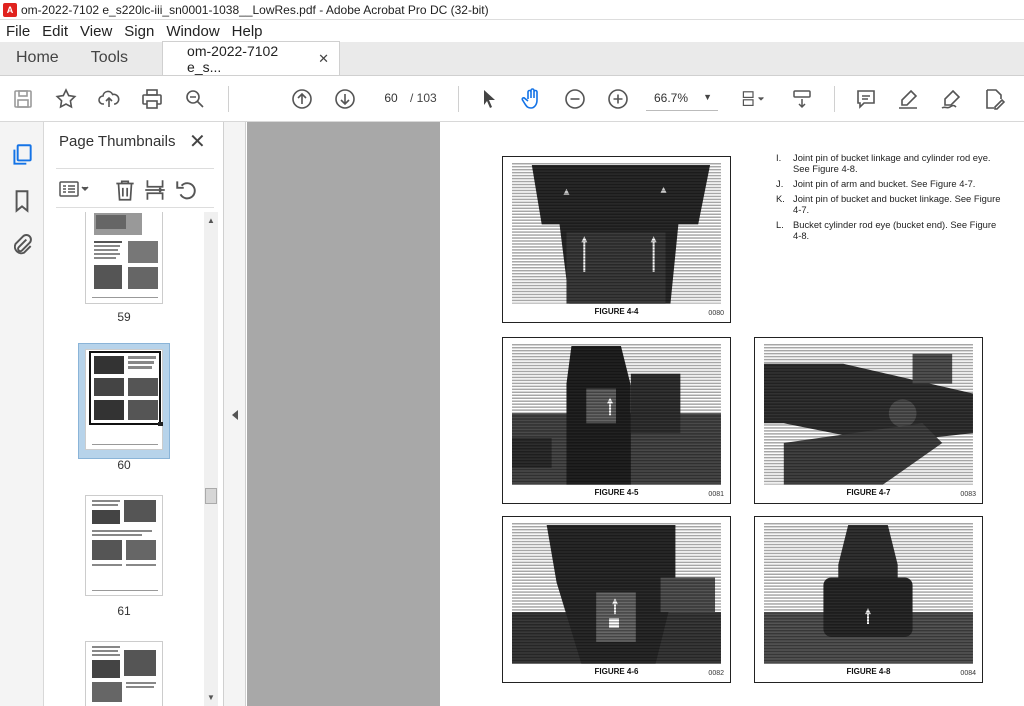 Image resolution: width=1024 pixels, height=706 pixels. Describe the element at coordinates (187, 189) in the screenshot. I see `rotate-page-icon` at that location.